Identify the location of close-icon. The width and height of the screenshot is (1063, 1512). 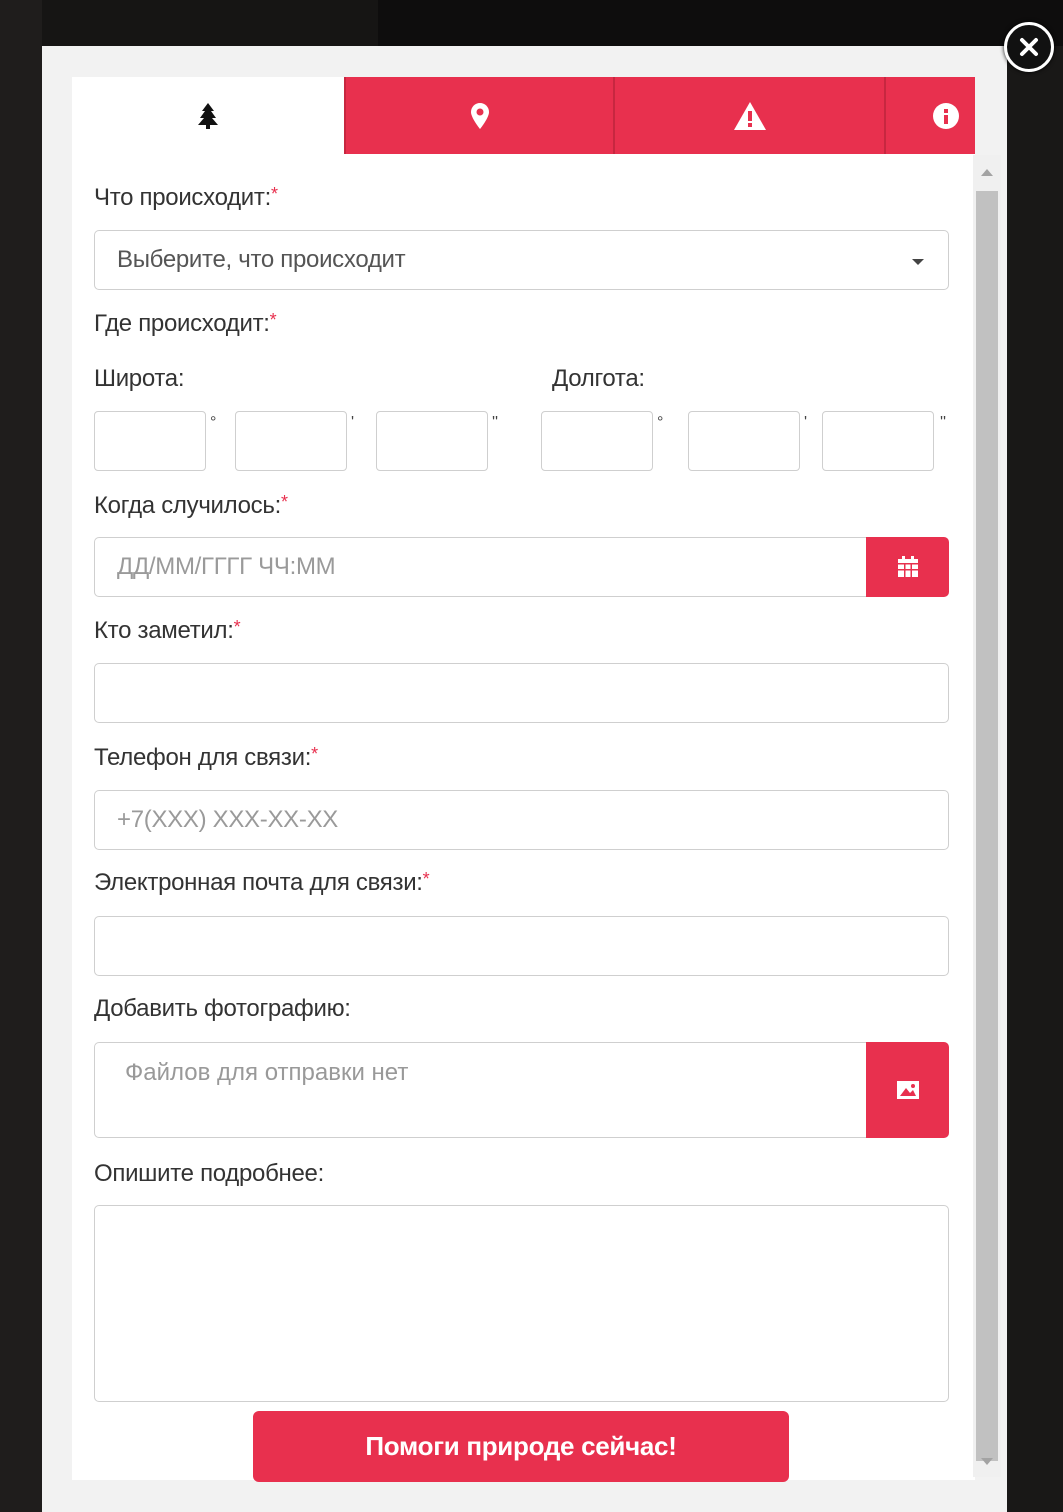
(1029, 47).